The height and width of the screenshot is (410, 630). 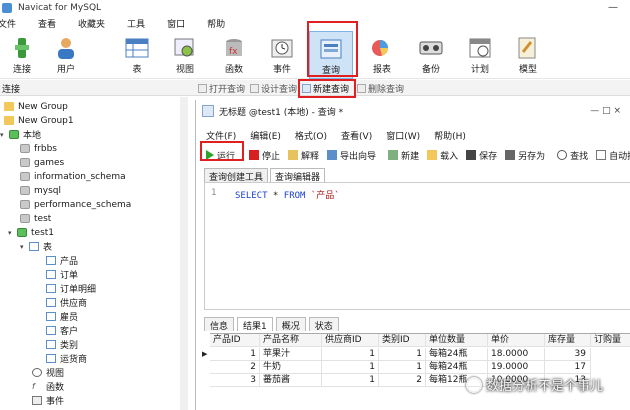 What do you see at coordinates (380, 88) in the screenshot?
I see `delete-query-button: 删除查询` at bounding box center [380, 88].